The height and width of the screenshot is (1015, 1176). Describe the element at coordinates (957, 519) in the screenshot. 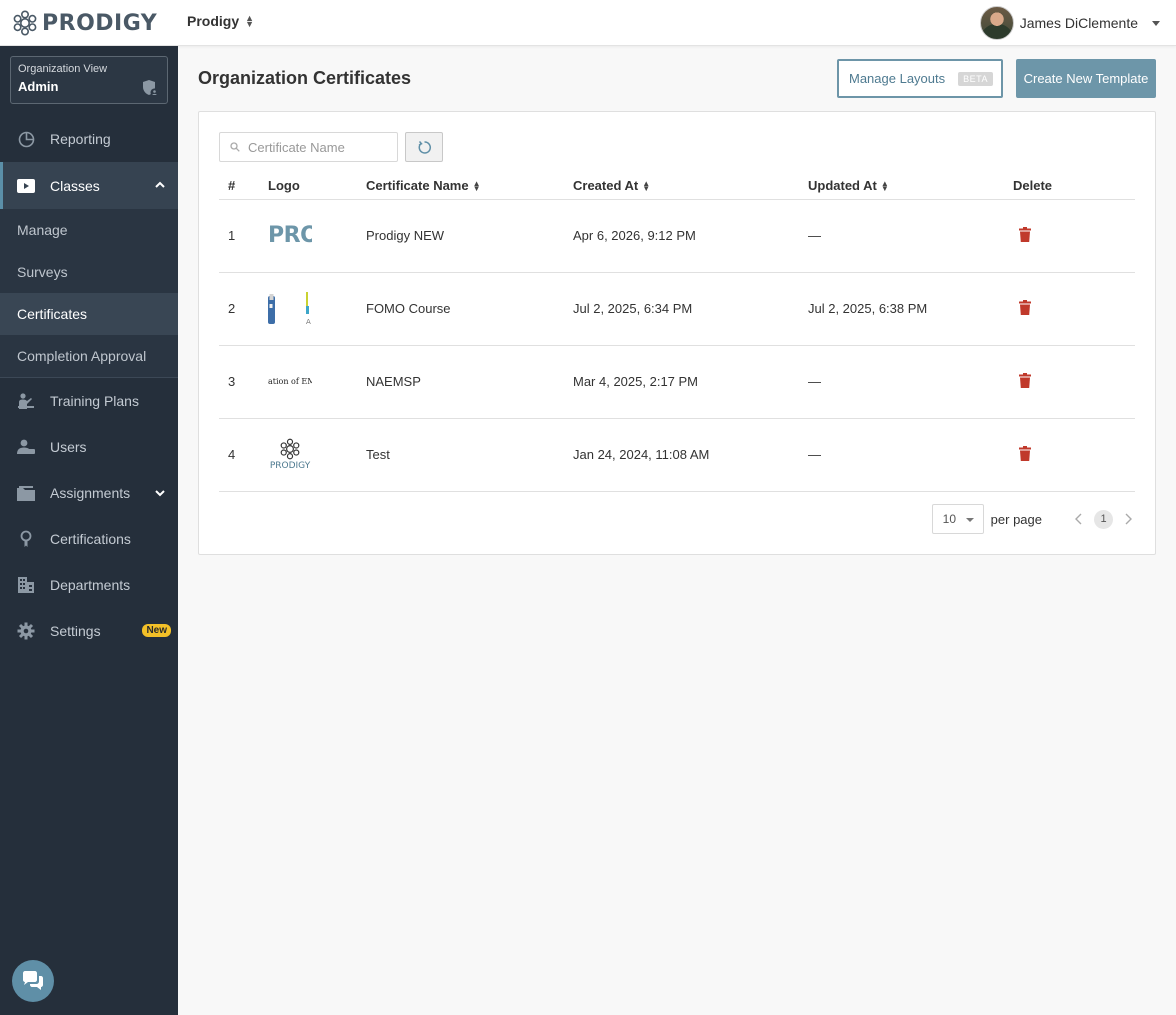

I see `per-page-select: 10` at that location.